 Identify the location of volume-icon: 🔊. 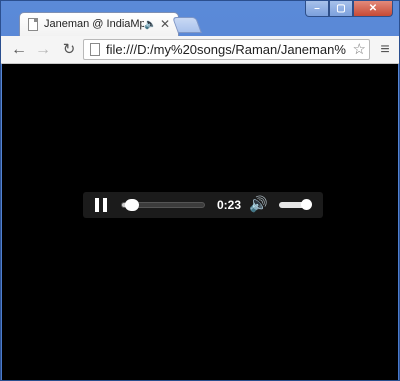
(258, 204).